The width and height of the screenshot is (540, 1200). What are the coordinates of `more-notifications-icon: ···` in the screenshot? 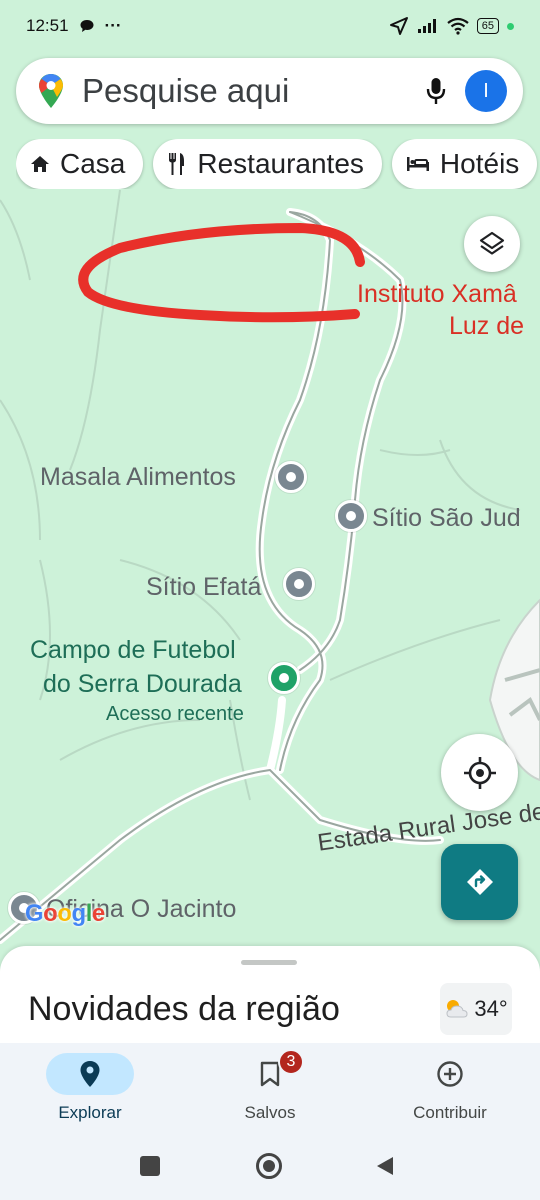 It's located at (113, 25).